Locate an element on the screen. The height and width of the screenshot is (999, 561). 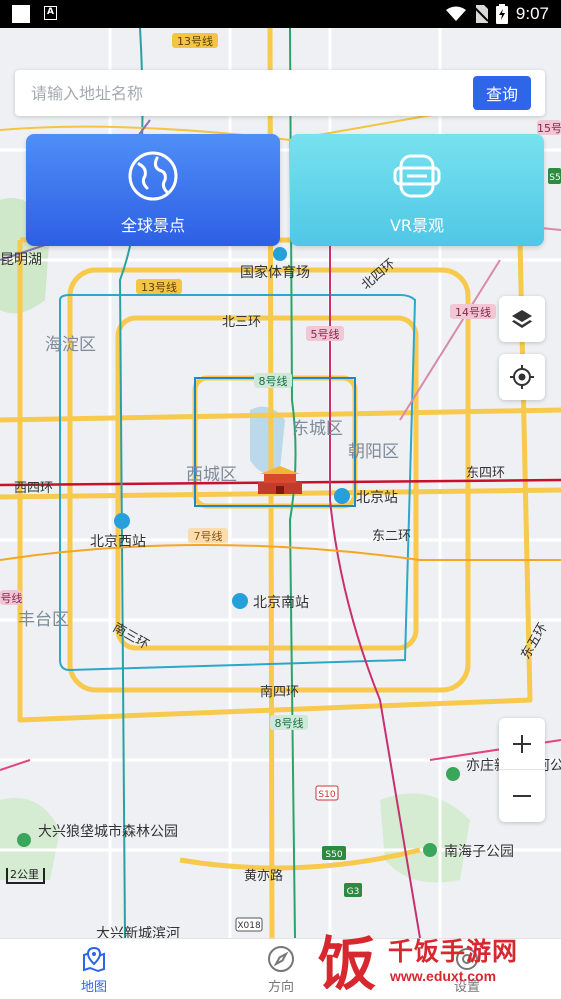
place-label-line: 大兴狼垡城市森林公园 is located at coordinates (108, 831).